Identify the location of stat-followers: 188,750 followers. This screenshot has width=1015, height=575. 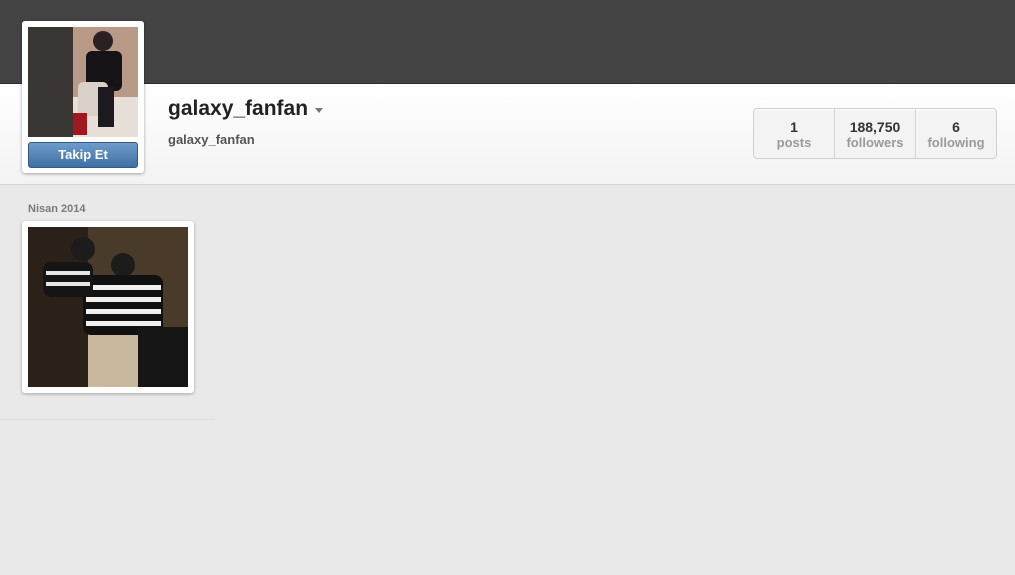
(874, 133).